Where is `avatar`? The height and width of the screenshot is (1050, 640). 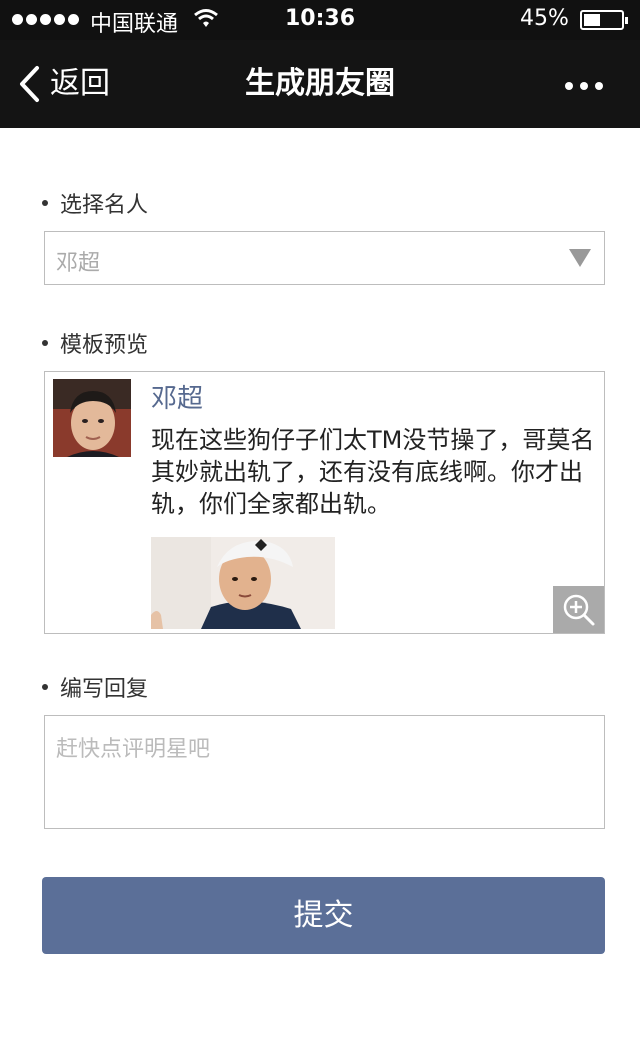
avatar is located at coordinates (92, 418).